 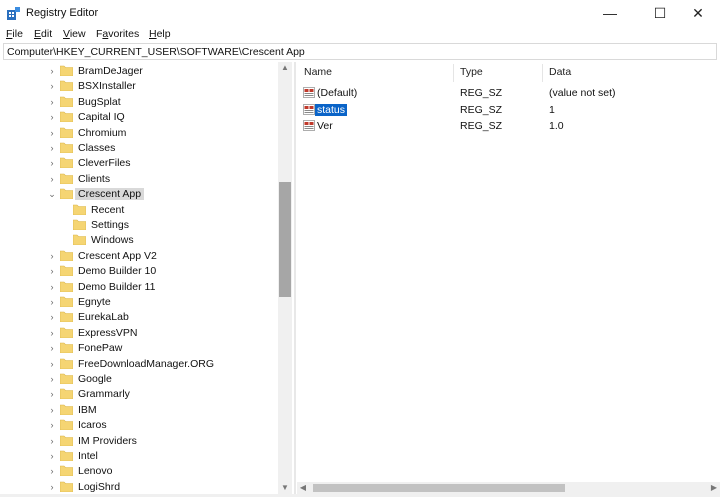 What do you see at coordinates (112, 240) in the screenshot?
I see `tree-item-label: Windows` at bounding box center [112, 240].